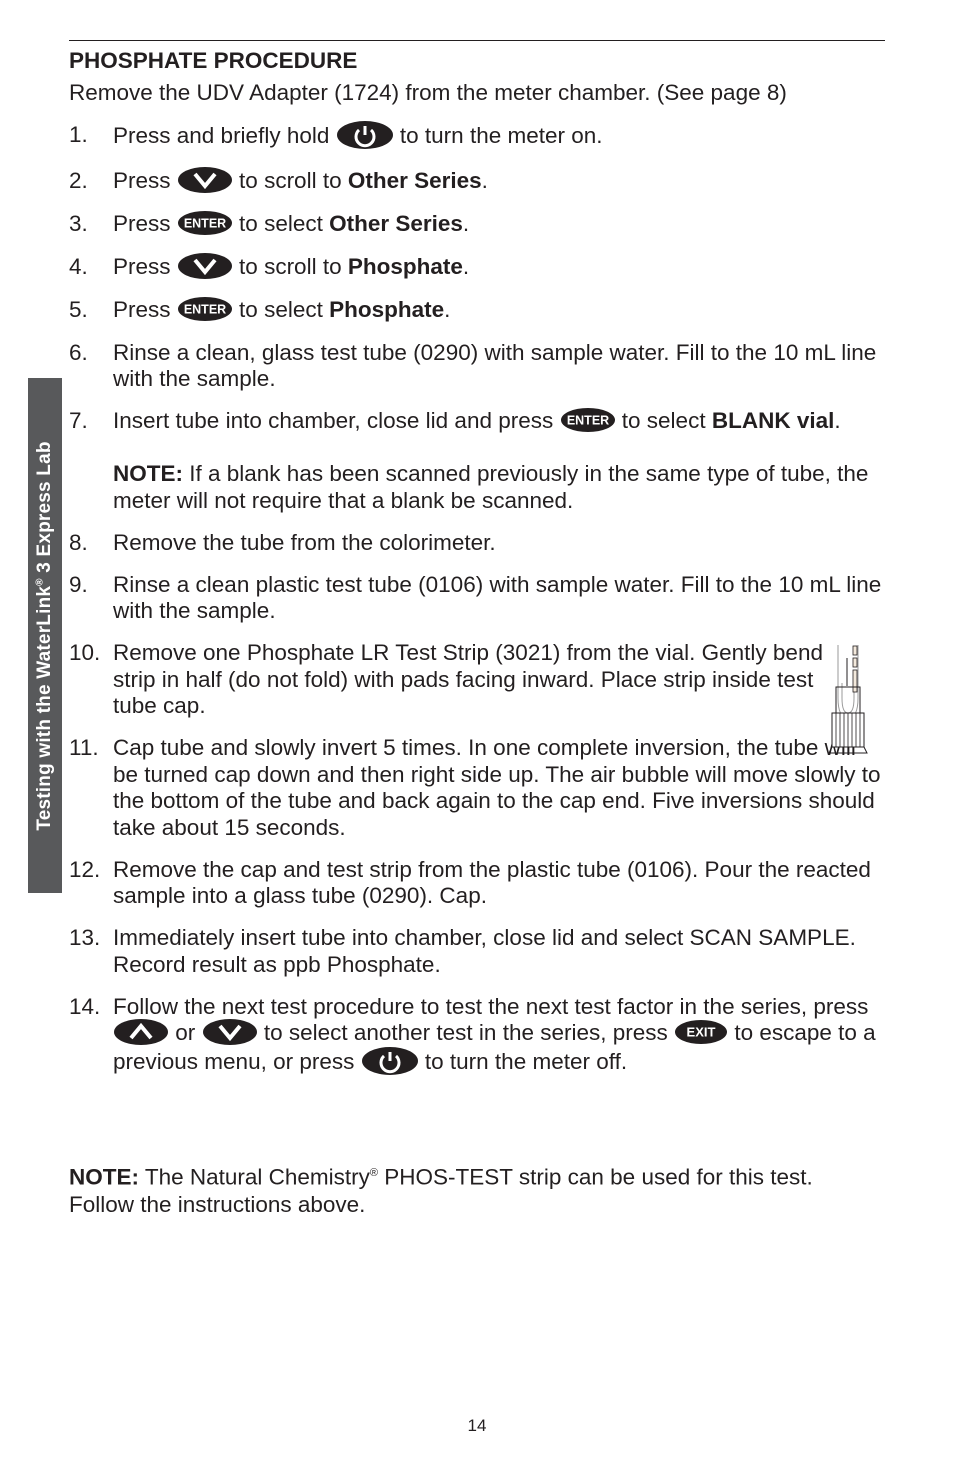 The width and height of the screenshot is (954, 1475). What do you see at coordinates (773, 421) in the screenshot?
I see `step-bold-text: BLANK vial` at bounding box center [773, 421].